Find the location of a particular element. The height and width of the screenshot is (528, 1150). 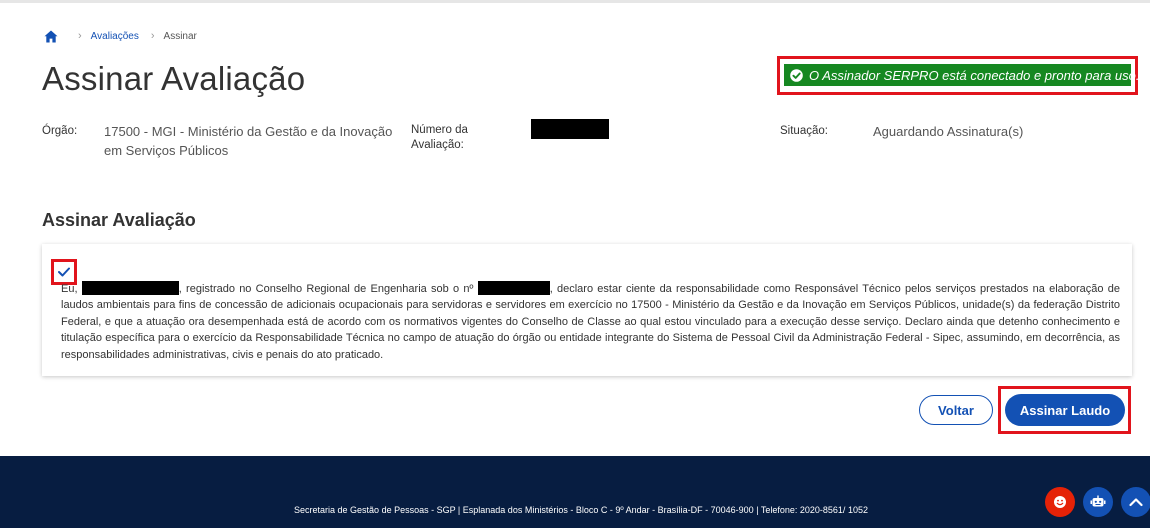

orgao-label: Órgão: is located at coordinates (60, 131).